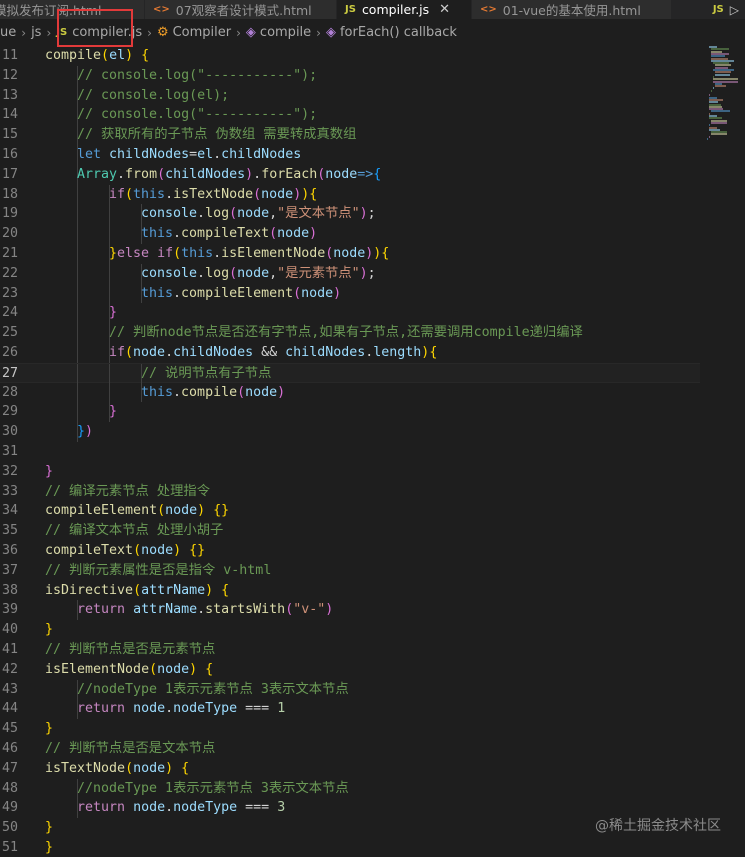 The image size is (745, 857). I want to click on line-number: 27, so click(9, 373).